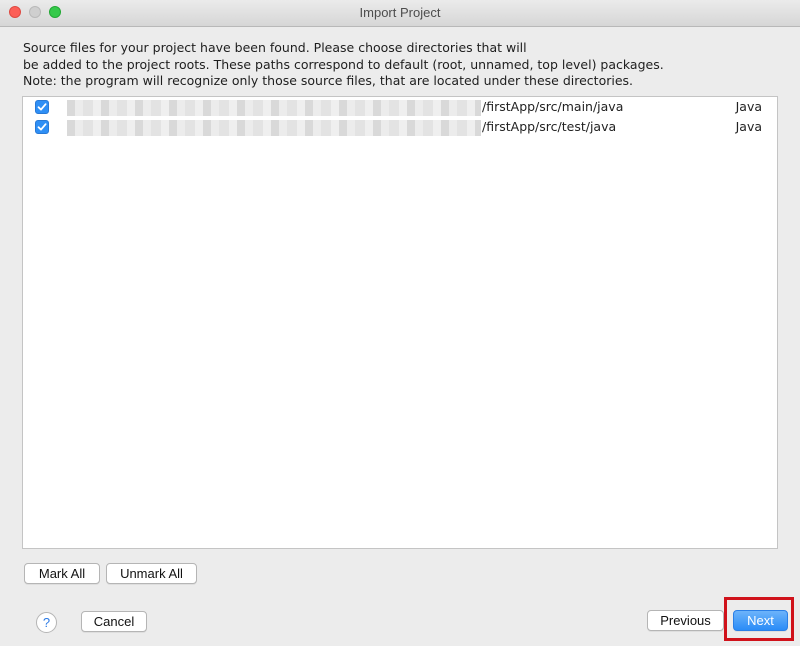  I want to click on mark-all-button: Mark All, so click(62, 573).